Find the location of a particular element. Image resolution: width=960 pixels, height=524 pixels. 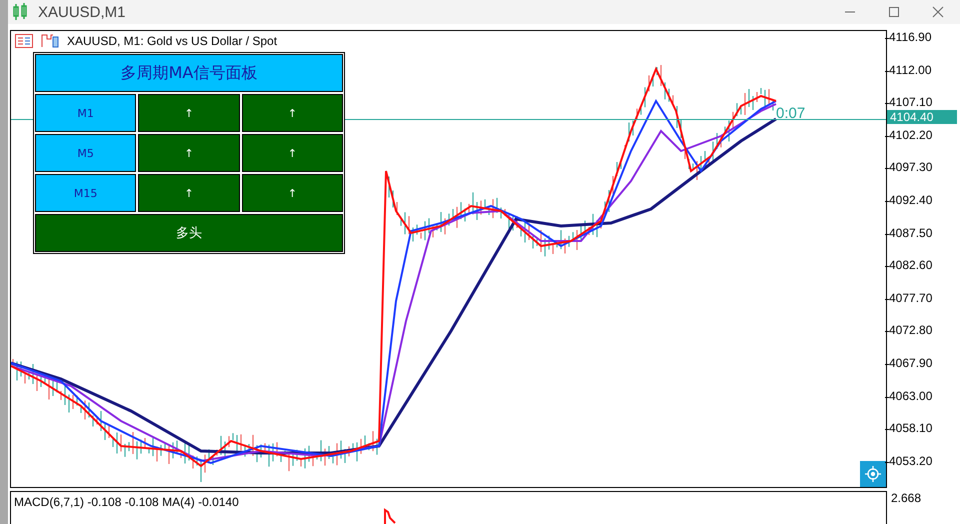

macd-tick: 2.668 is located at coordinates (906, 498).